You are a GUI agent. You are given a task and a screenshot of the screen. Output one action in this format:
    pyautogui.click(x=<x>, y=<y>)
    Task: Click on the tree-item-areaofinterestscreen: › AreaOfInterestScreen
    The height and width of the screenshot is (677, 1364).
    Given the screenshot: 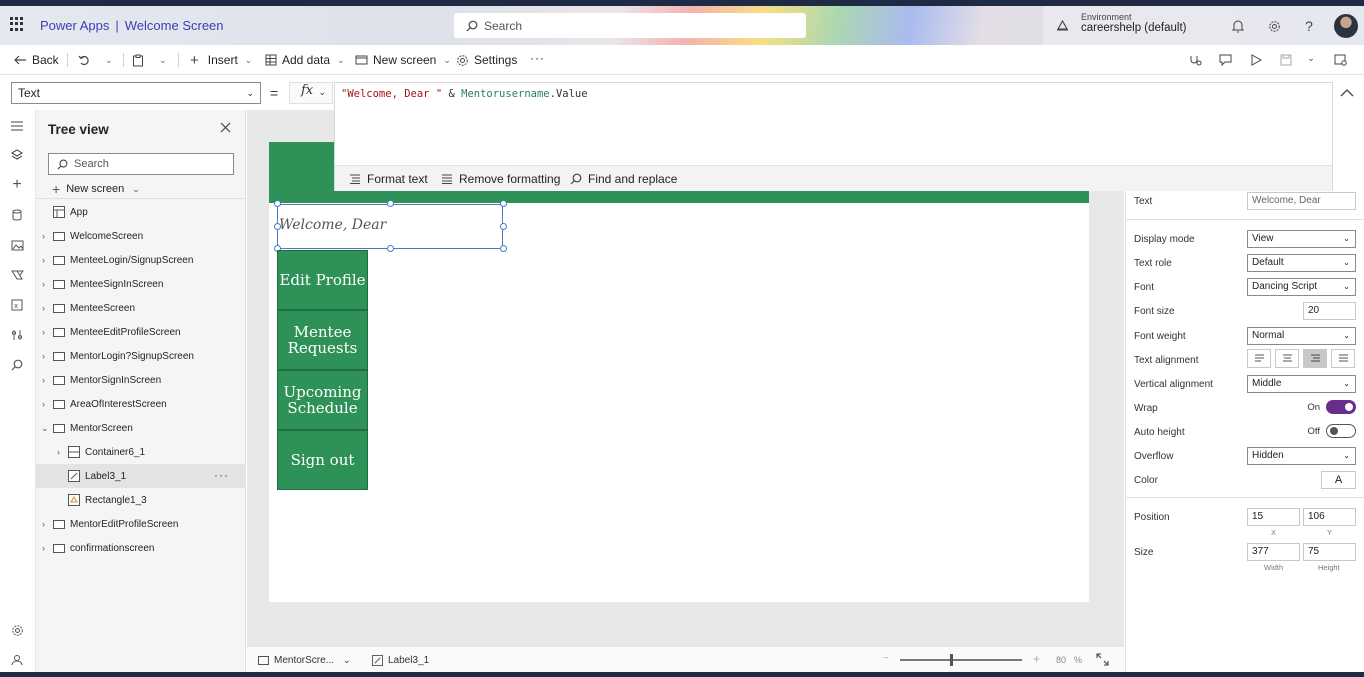 What is the action you would take?
    pyautogui.click(x=141, y=404)
    